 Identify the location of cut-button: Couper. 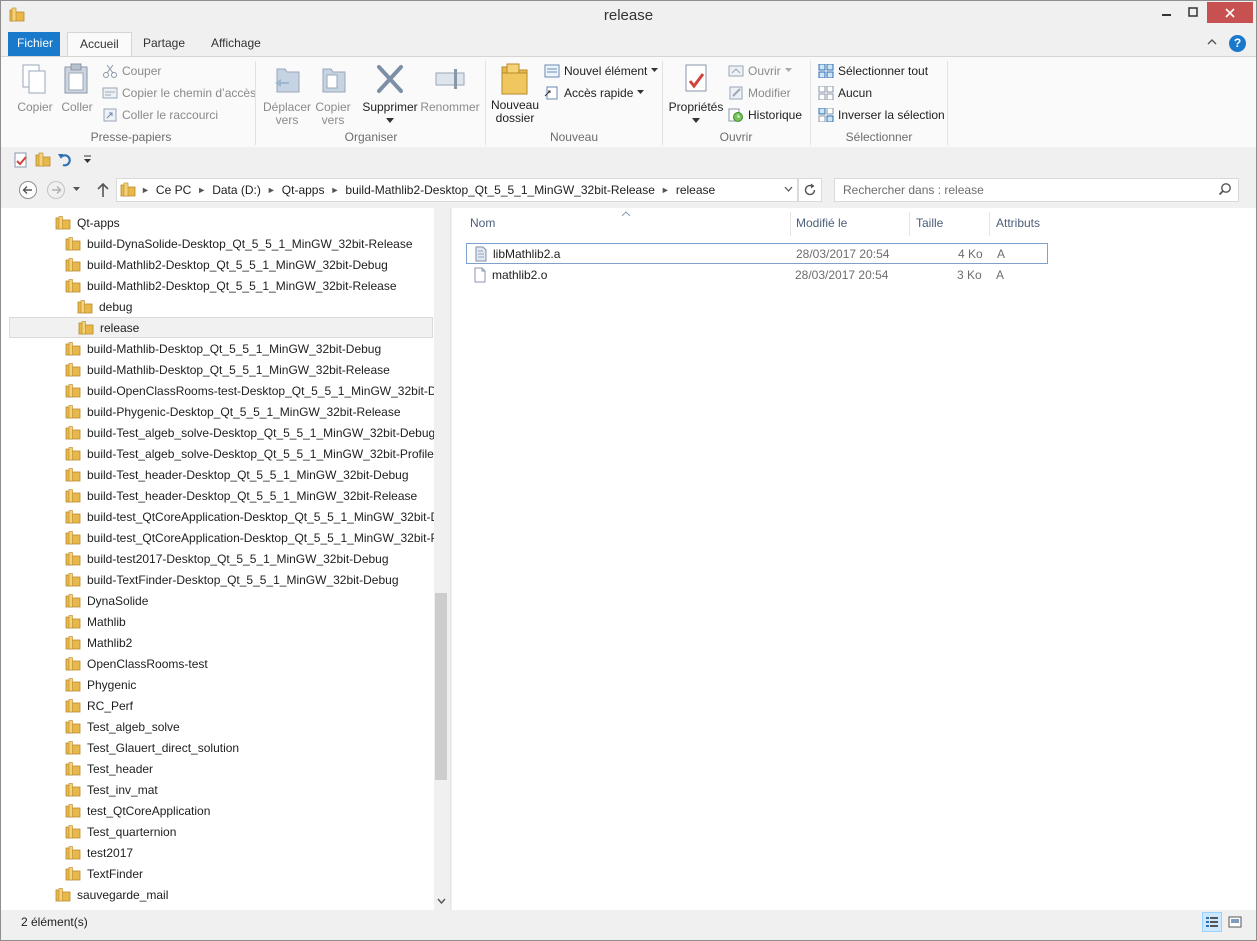
(131, 71).